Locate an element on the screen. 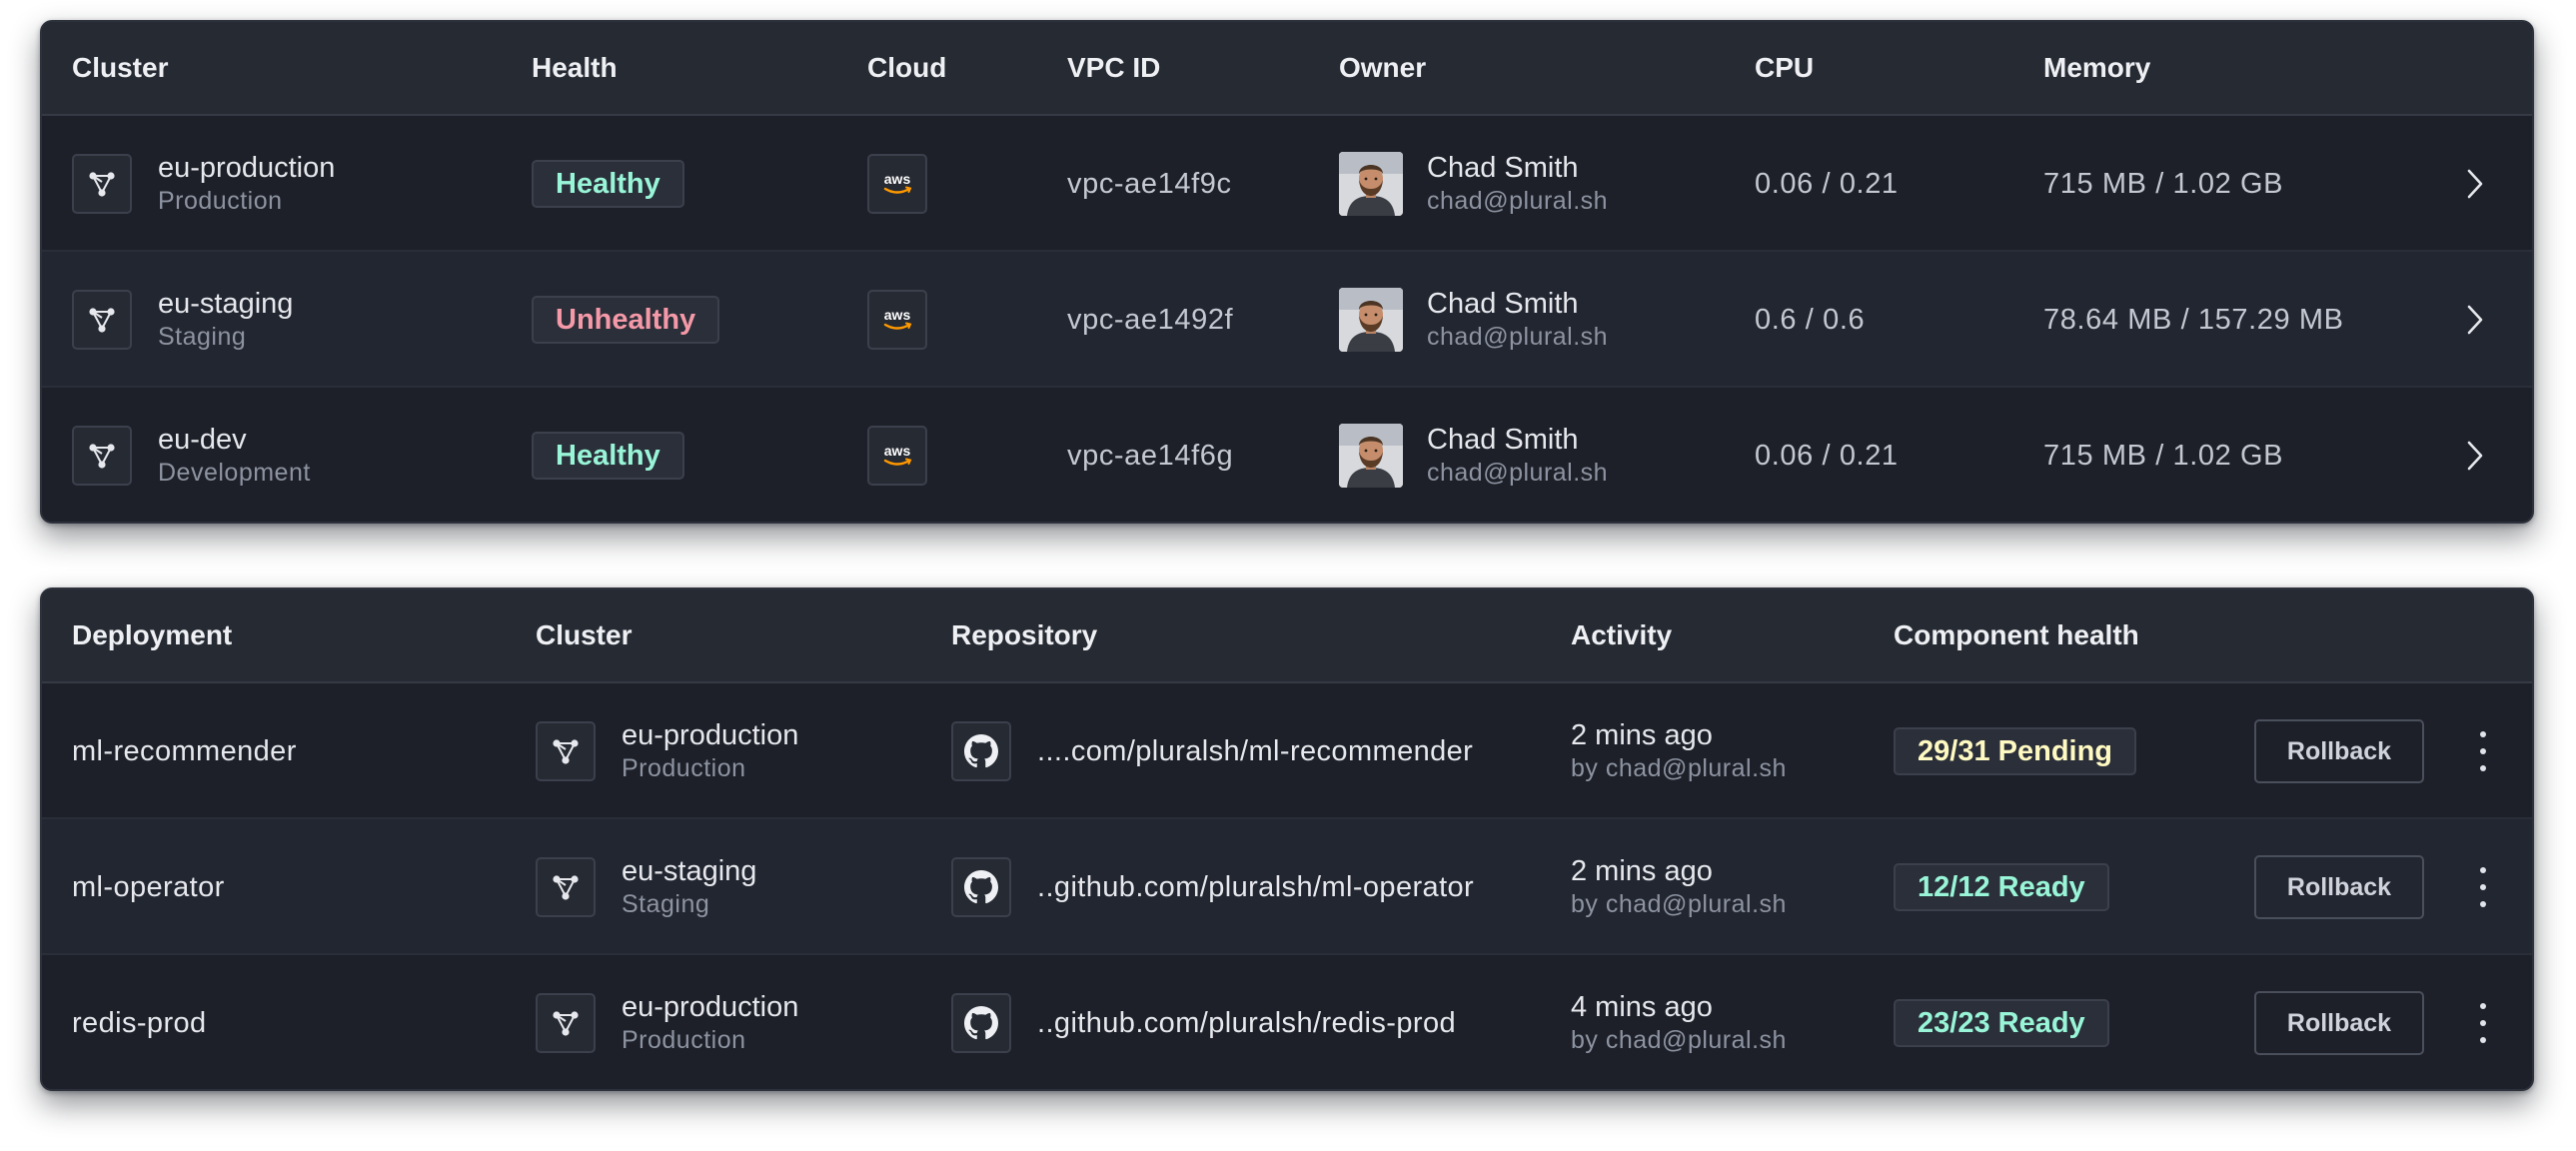 The width and height of the screenshot is (2576, 1151). header-cloud: Cloud is located at coordinates (906, 68).